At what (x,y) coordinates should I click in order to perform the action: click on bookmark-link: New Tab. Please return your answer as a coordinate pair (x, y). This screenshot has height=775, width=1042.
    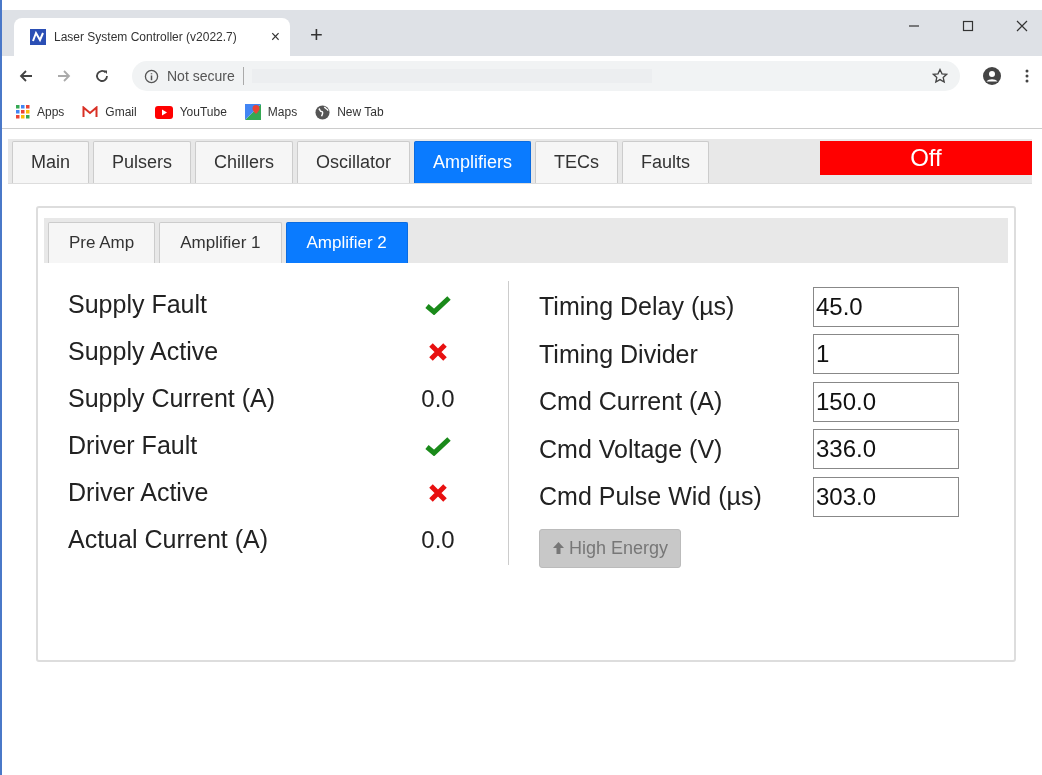
    Looking at the image, I should click on (349, 112).